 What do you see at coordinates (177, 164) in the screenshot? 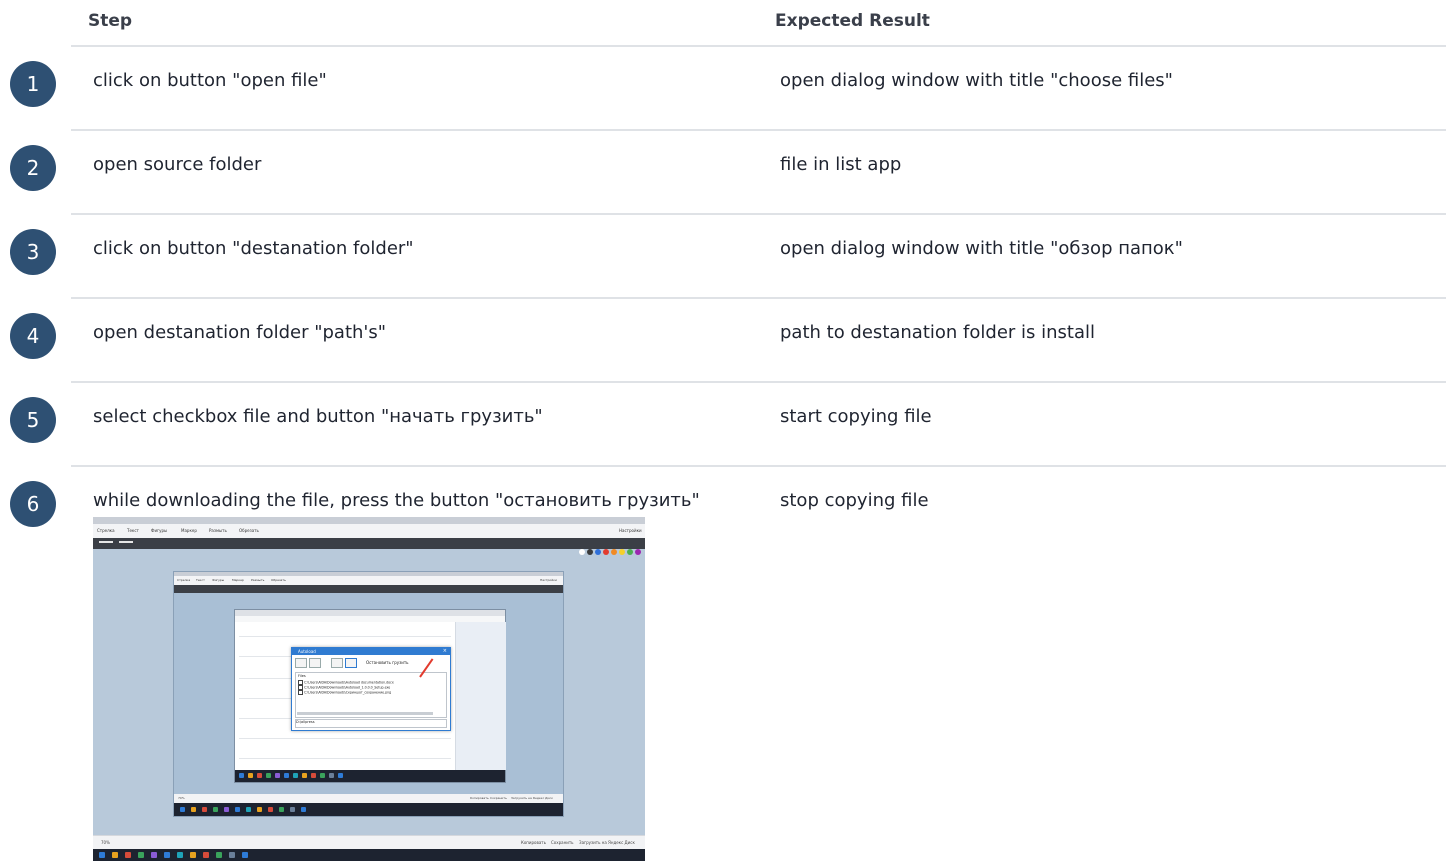
I see `step-text: open source folder` at bounding box center [177, 164].